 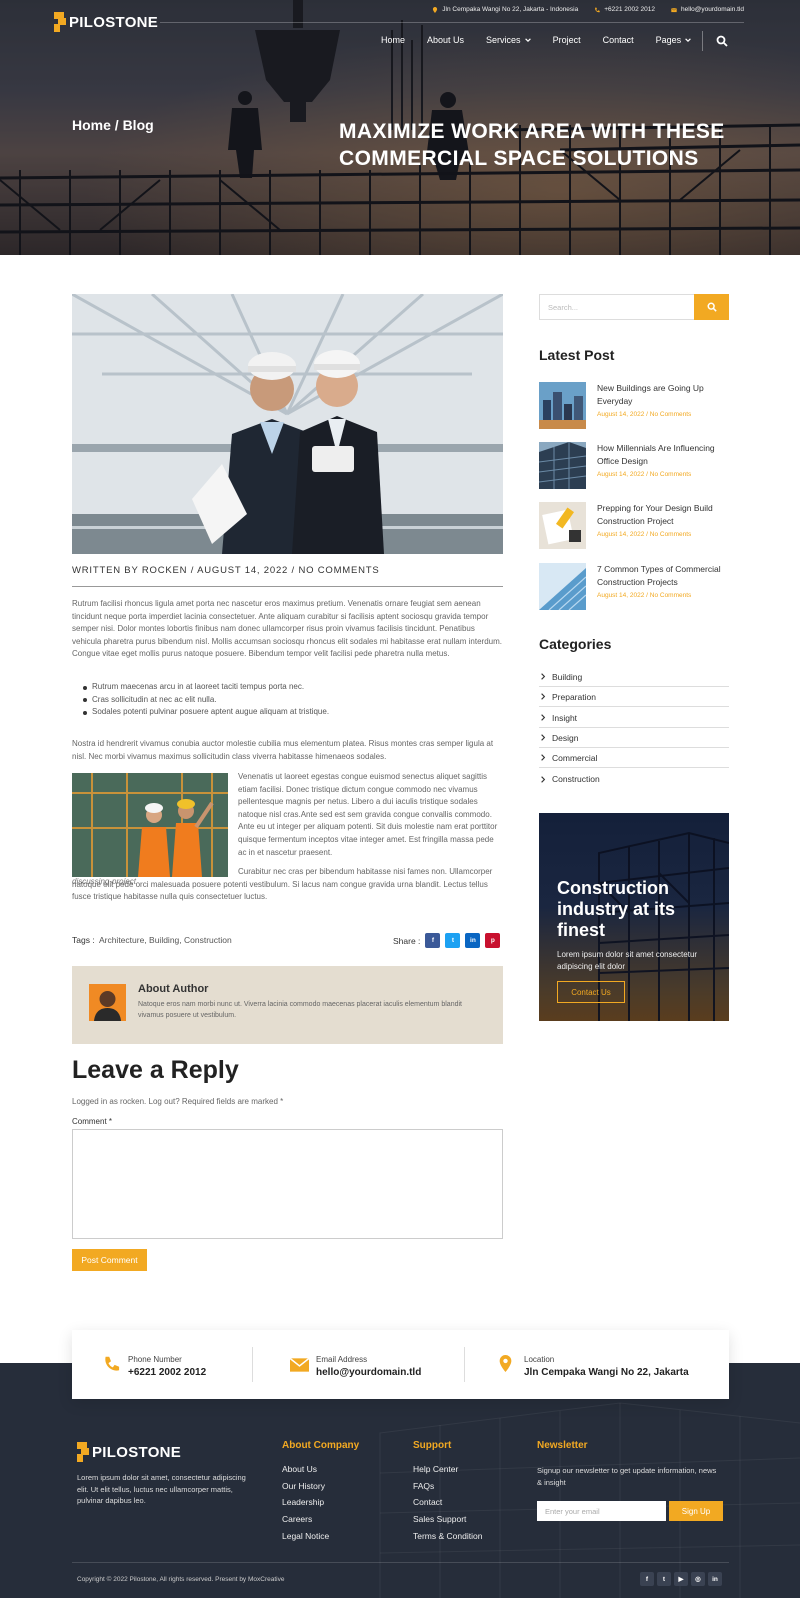 I want to click on breadcrumb: Home / Blog, so click(x=113, y=125).